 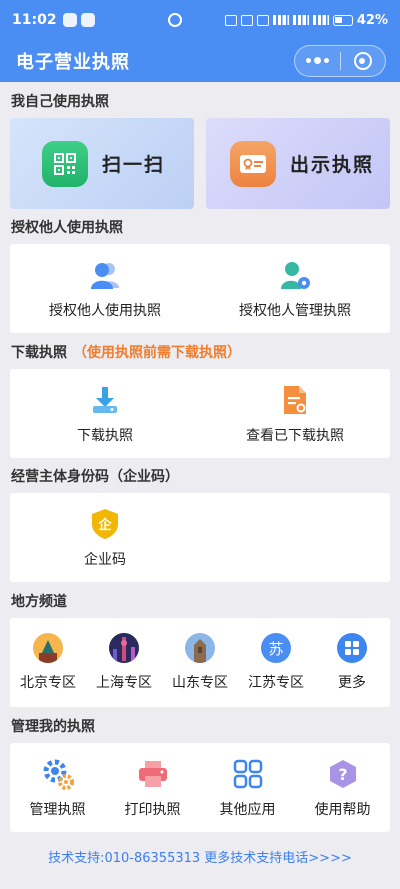 I want to click on manage-item-label: 使用帮助, so click(x=342, y=809).